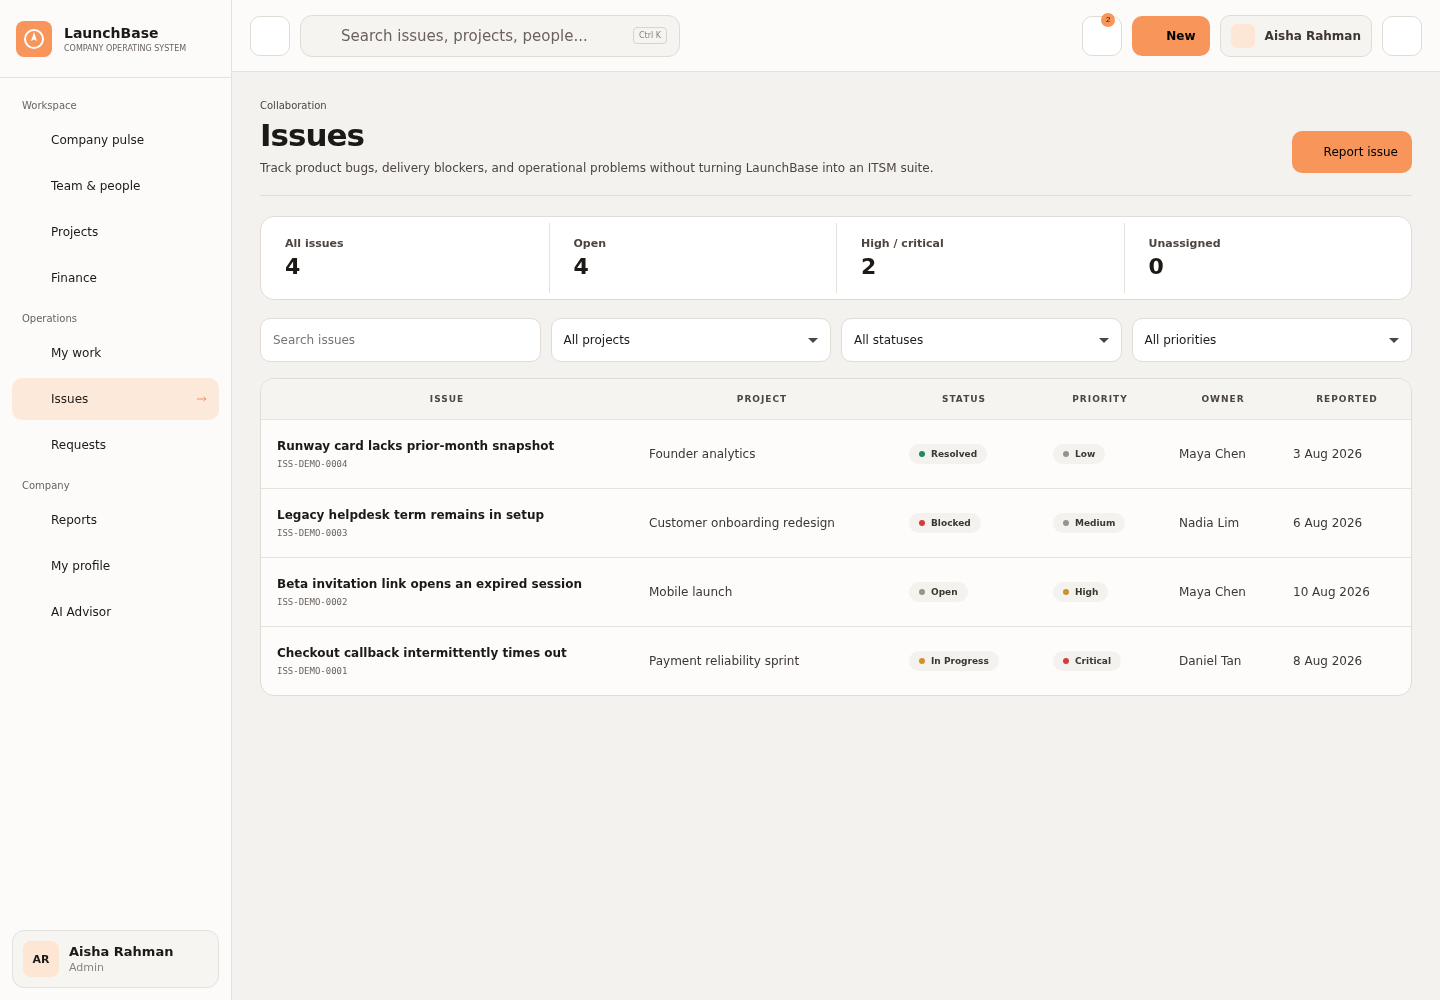 This screenshot has height=1000, width=1440. I want to click on stat-label: Unassigned, so click(1185, 243).